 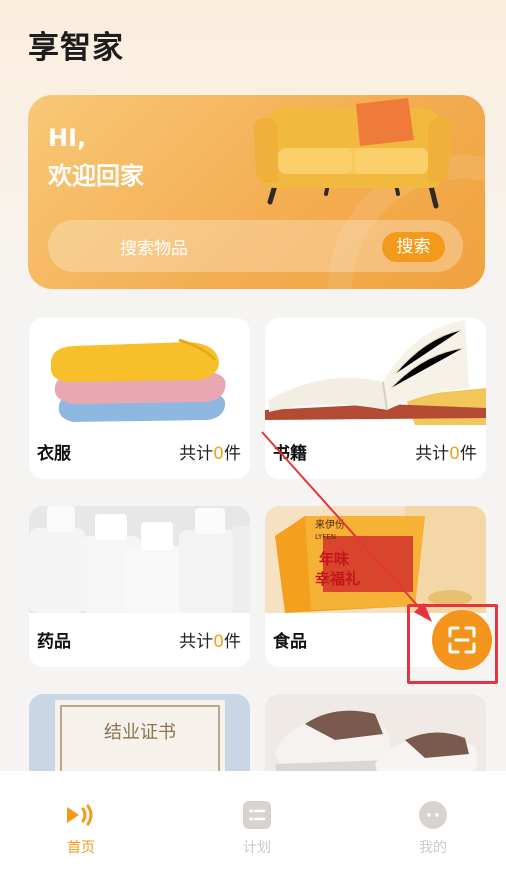 What do you see at coordinates (433, 848) in the screenshot?
I see `tab-label-mine: 我的` at bounding box center [433, 848].